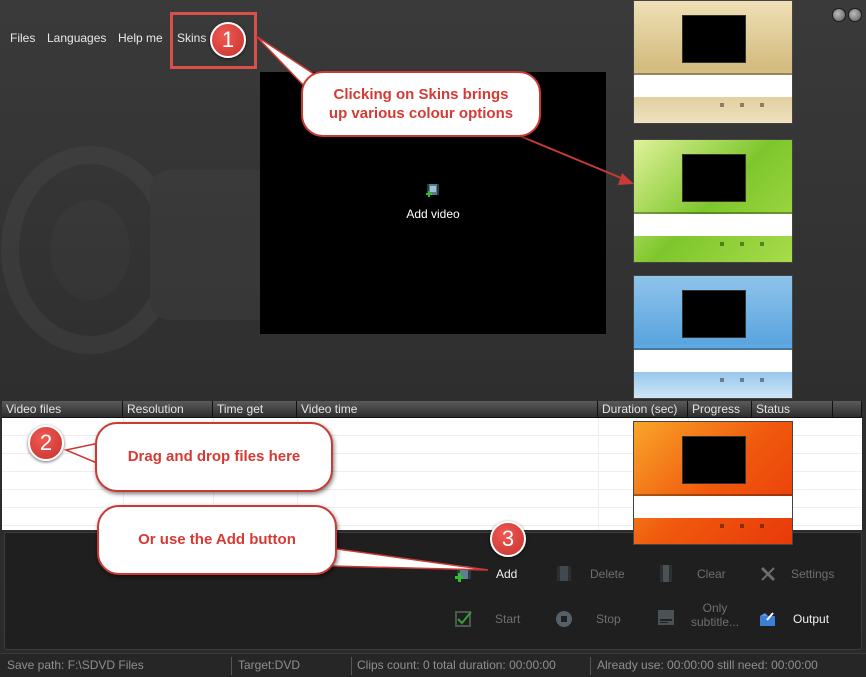  I want to click on menu-languages: Languages, so click(76, 38).